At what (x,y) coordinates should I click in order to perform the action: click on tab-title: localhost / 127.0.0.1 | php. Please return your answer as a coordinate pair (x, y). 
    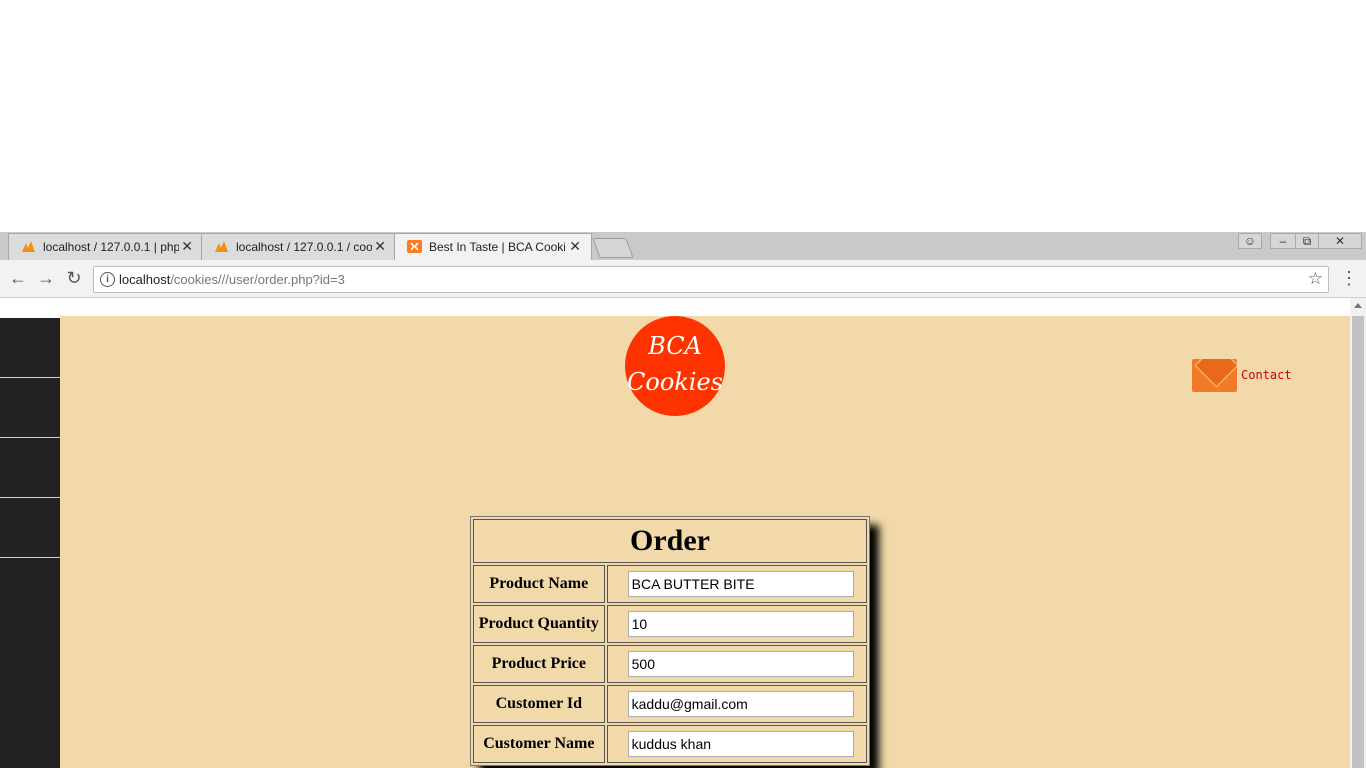
    Looking at the image, I should click on (111, 247).